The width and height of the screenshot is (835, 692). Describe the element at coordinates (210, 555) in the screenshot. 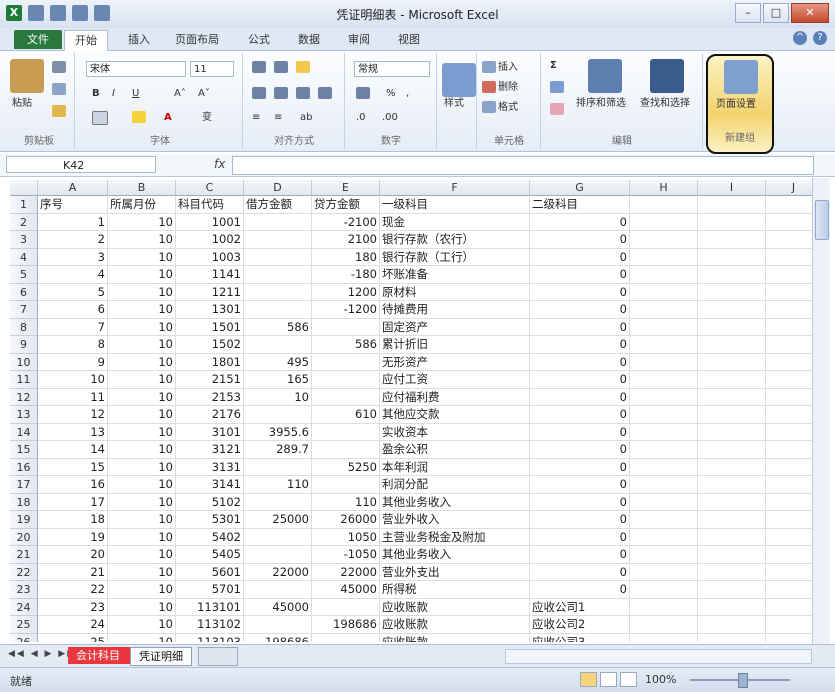

I see `cell-C21: 5405` at that location.